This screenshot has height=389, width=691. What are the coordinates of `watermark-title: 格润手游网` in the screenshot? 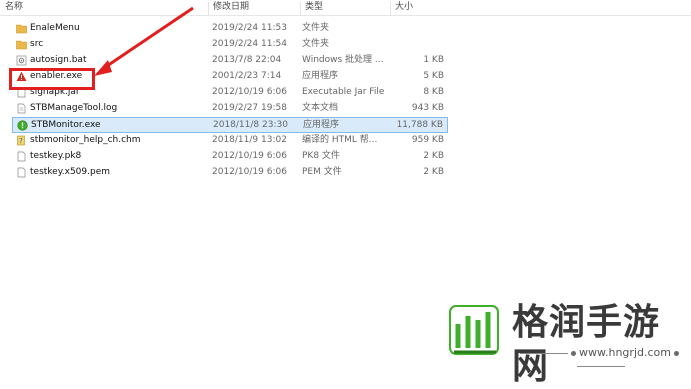 It's located at (586, 344).